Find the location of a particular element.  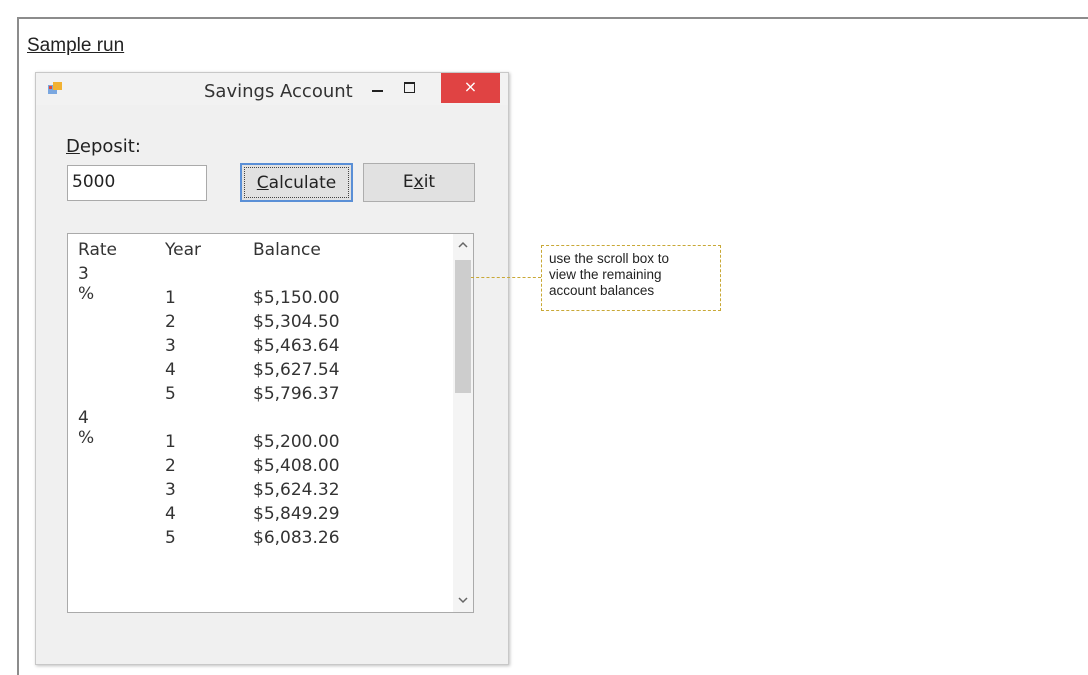

callout-leader-line is located at coordinates (506, 277).